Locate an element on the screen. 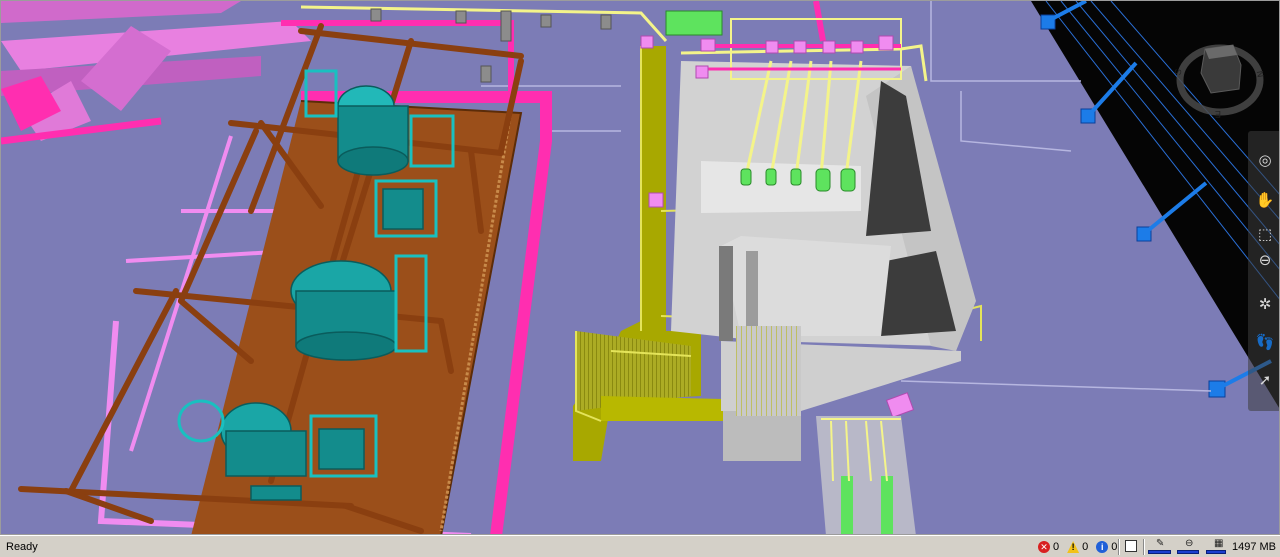 Image resolution: width=1280 pixels, height=557 pixels. building-foundation is located at coordinates (762, 436).